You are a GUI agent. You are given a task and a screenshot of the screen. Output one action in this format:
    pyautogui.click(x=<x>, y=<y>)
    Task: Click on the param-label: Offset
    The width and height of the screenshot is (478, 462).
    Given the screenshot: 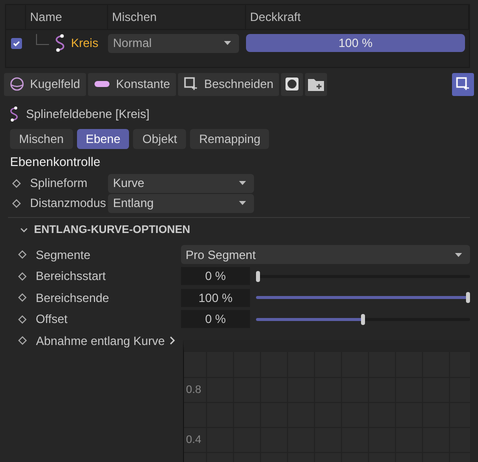 What is the action you would take?
    pyautogui.click(x=52, y=319)
    